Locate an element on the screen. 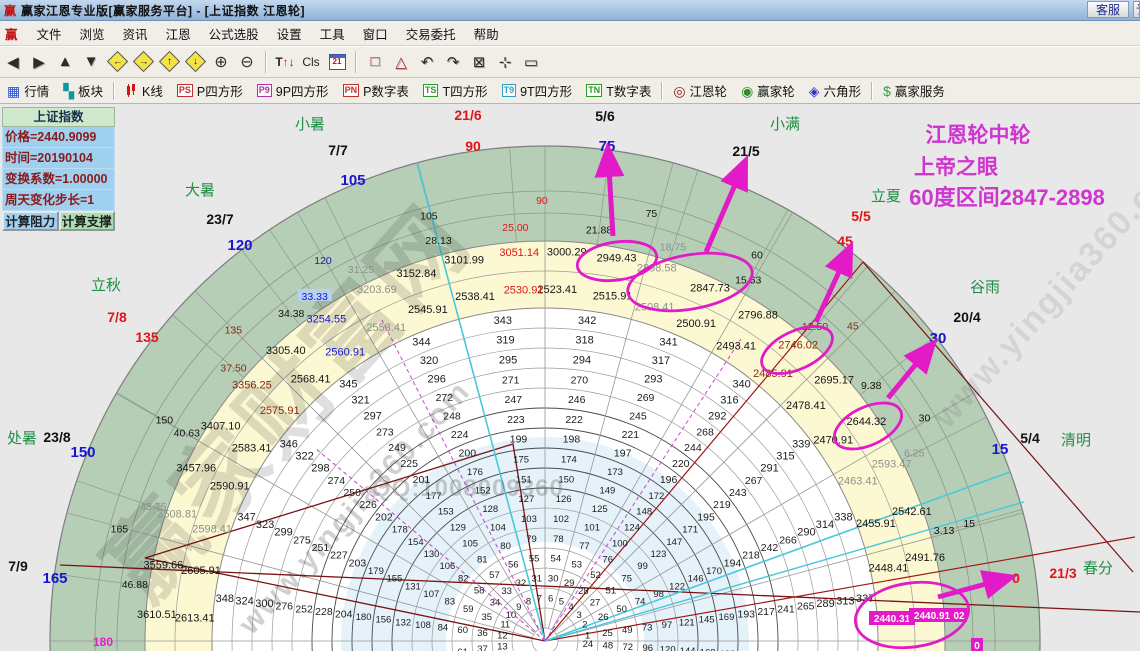 This screenshot has width=1140, height=651. svg-text: 223 is located at coordinates (516, 420).